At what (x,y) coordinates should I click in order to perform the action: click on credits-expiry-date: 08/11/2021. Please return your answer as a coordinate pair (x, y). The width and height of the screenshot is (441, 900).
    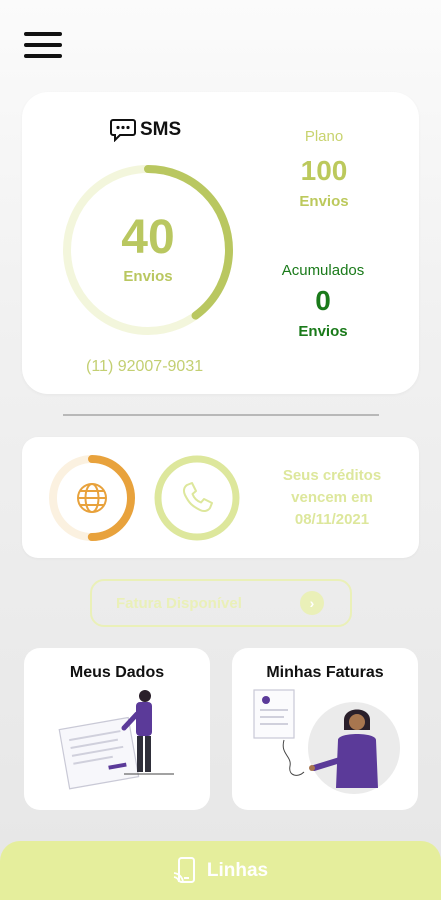
    Looking at the image, I should click on (332, 519).